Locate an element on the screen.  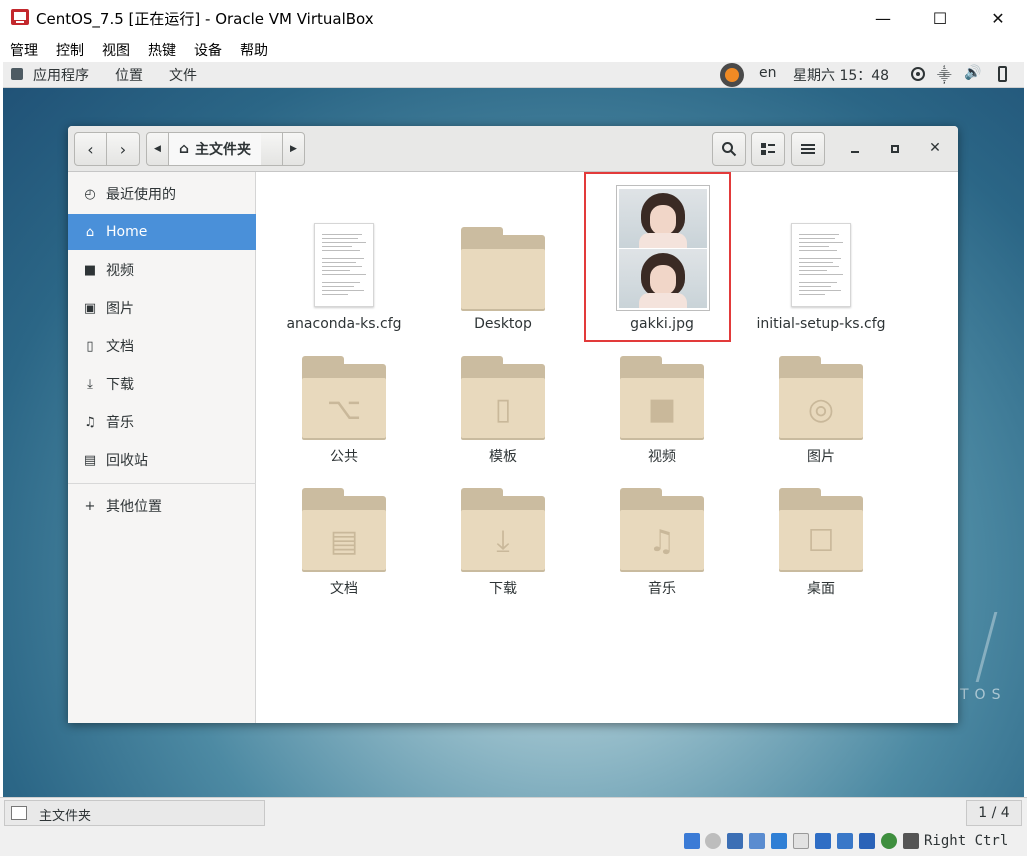
places-menu: 位置 is located at coordinates (129, 75).